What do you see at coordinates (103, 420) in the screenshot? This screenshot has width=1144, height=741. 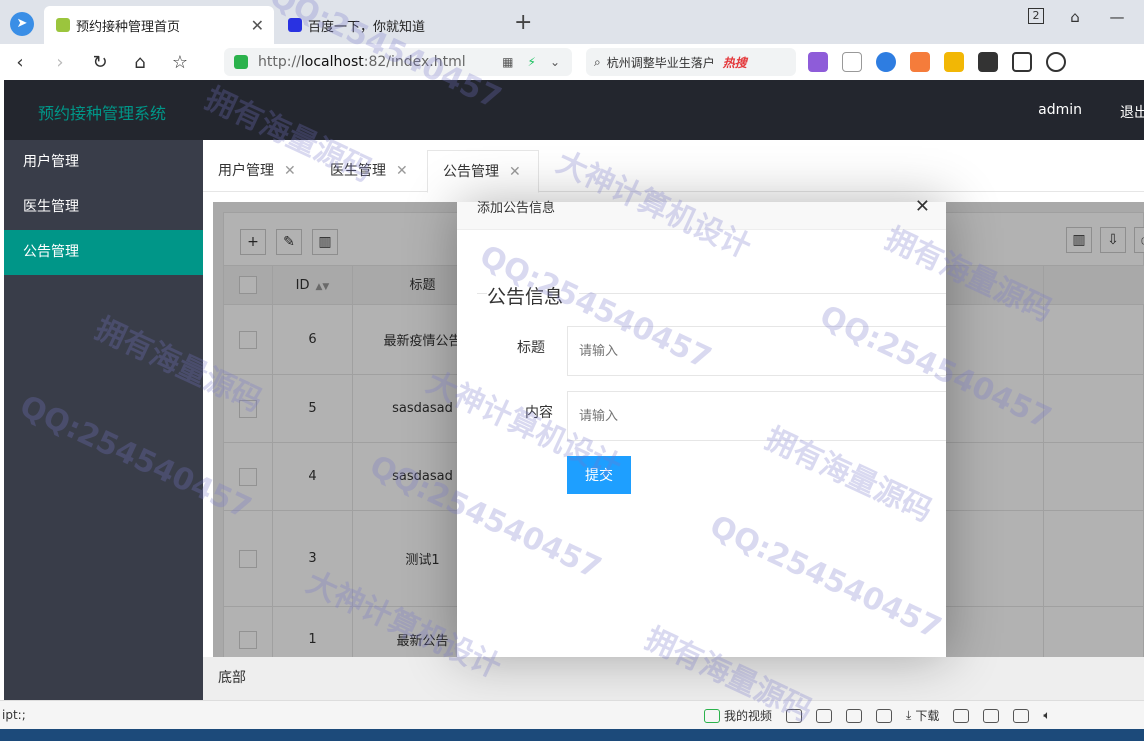 I see `sidebar: 用户管理 医生管理 公告管理` at bounding box center [103, 420].